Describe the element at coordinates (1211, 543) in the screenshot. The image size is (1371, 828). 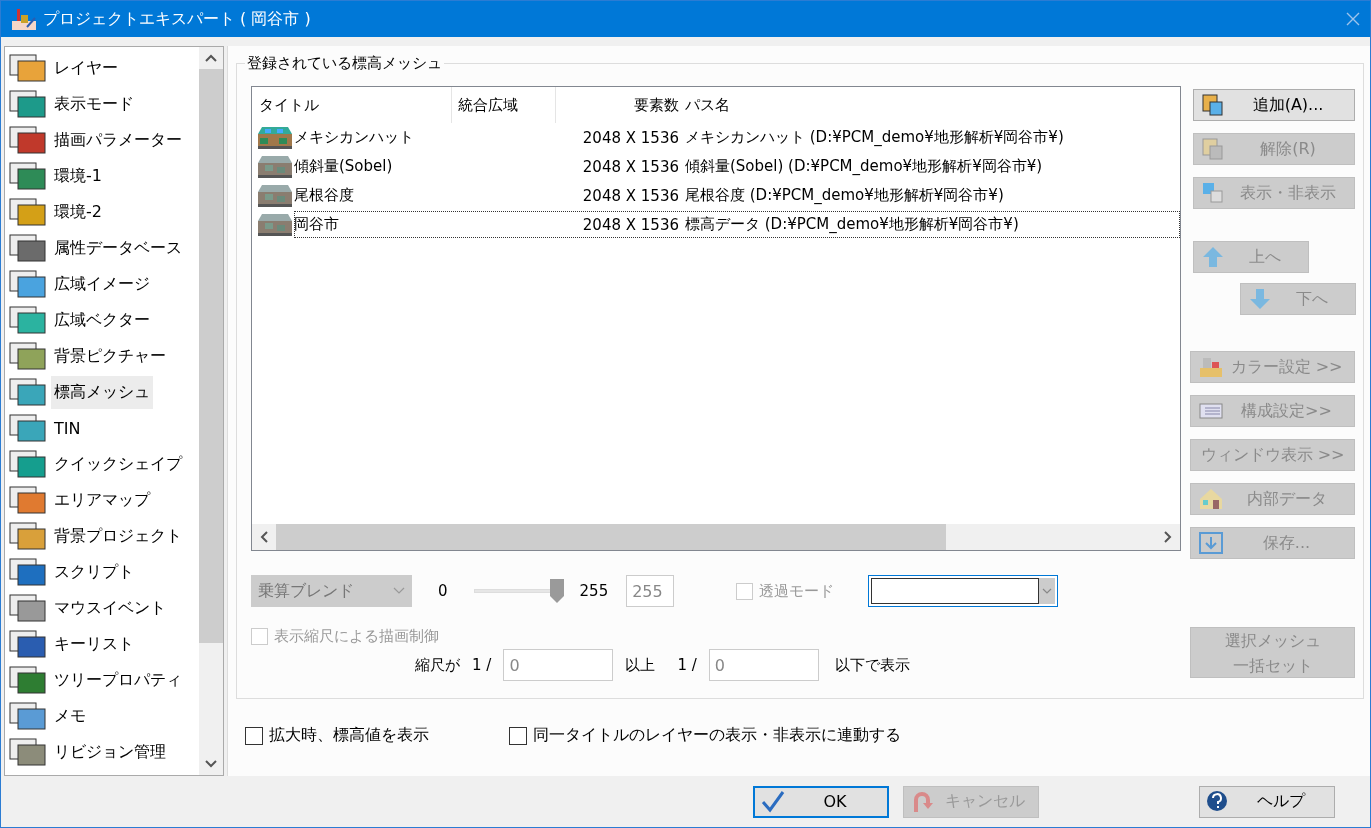
I see `download-icon` at that location.